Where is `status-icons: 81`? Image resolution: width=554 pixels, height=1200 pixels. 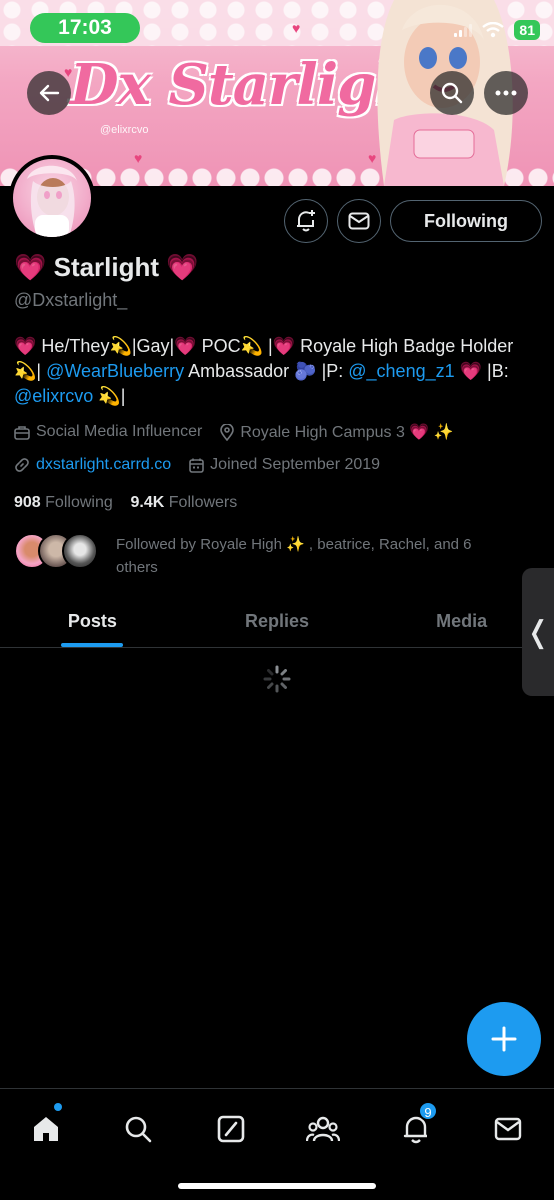 status-icons: 81 is located at coordinates (497, 30).